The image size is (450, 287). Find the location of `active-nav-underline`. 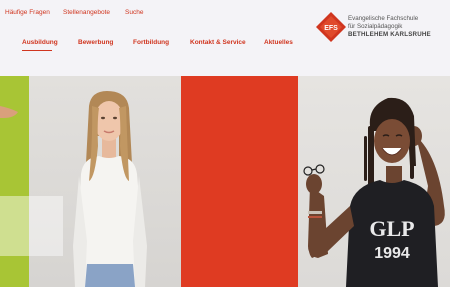

active-nav-underline is located at coordinates (37, 50).